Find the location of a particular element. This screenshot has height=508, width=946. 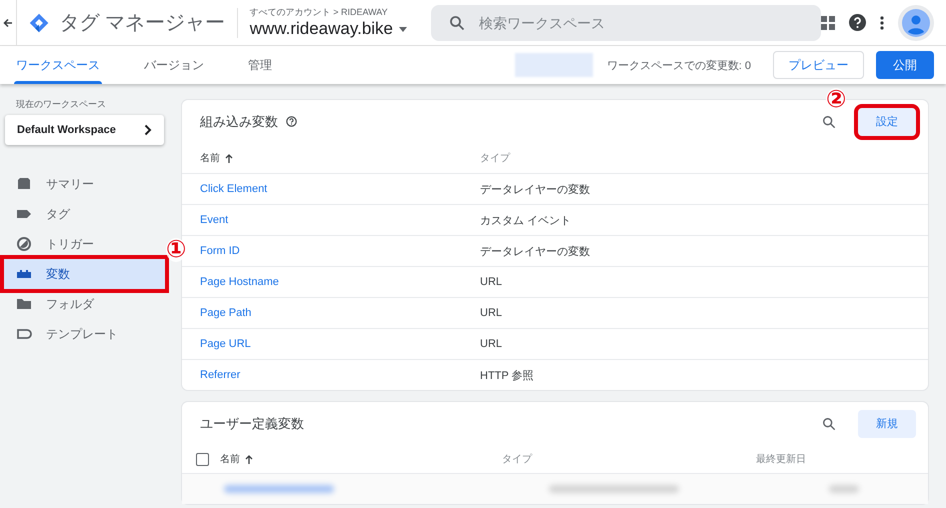

blurred-text is located at coordinates (844, 489).